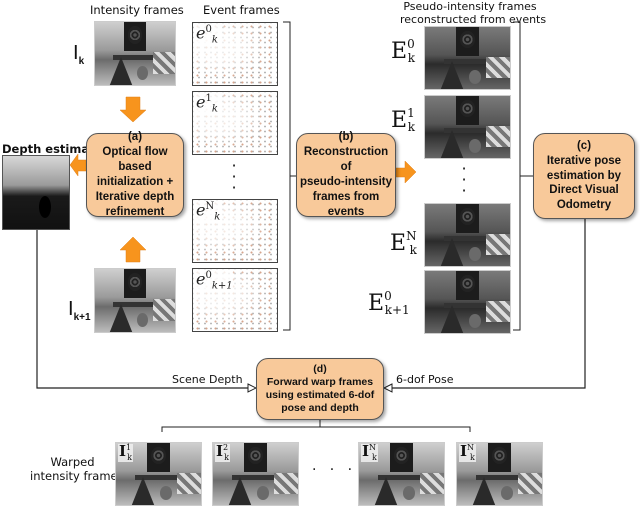 This screenshot has height=507, width=640. I want to click on box-a-line: Optical flow based, so click(135, 160).